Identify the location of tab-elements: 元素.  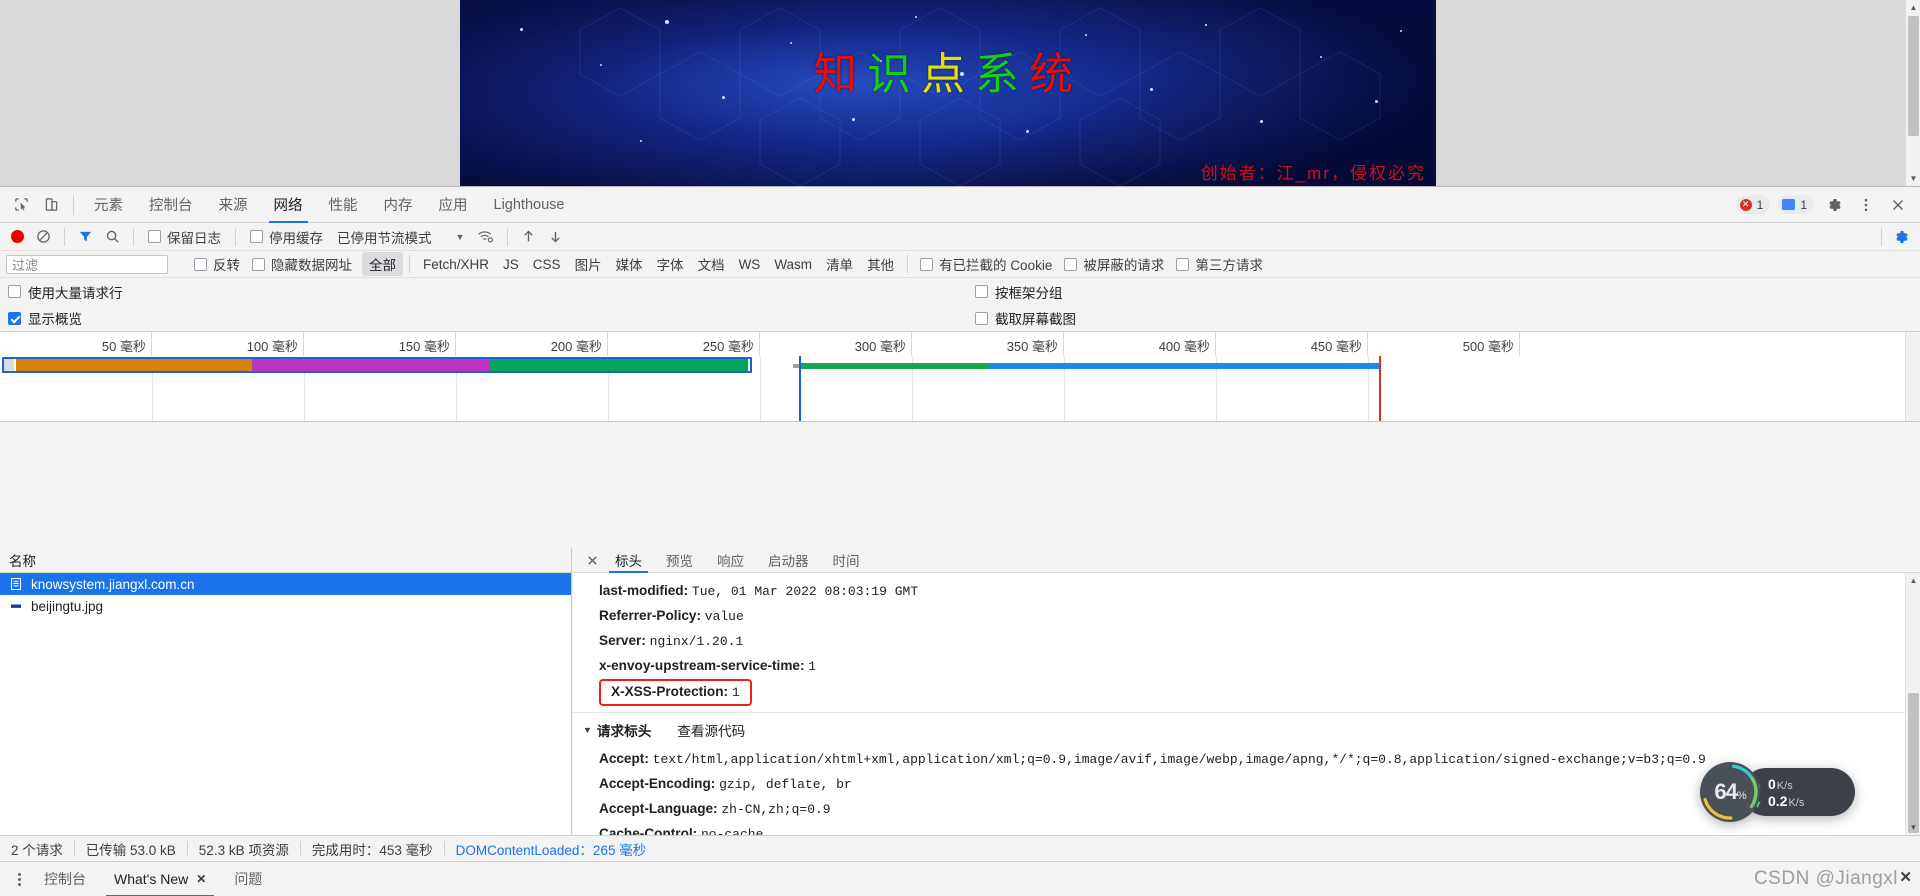
(108, 205).